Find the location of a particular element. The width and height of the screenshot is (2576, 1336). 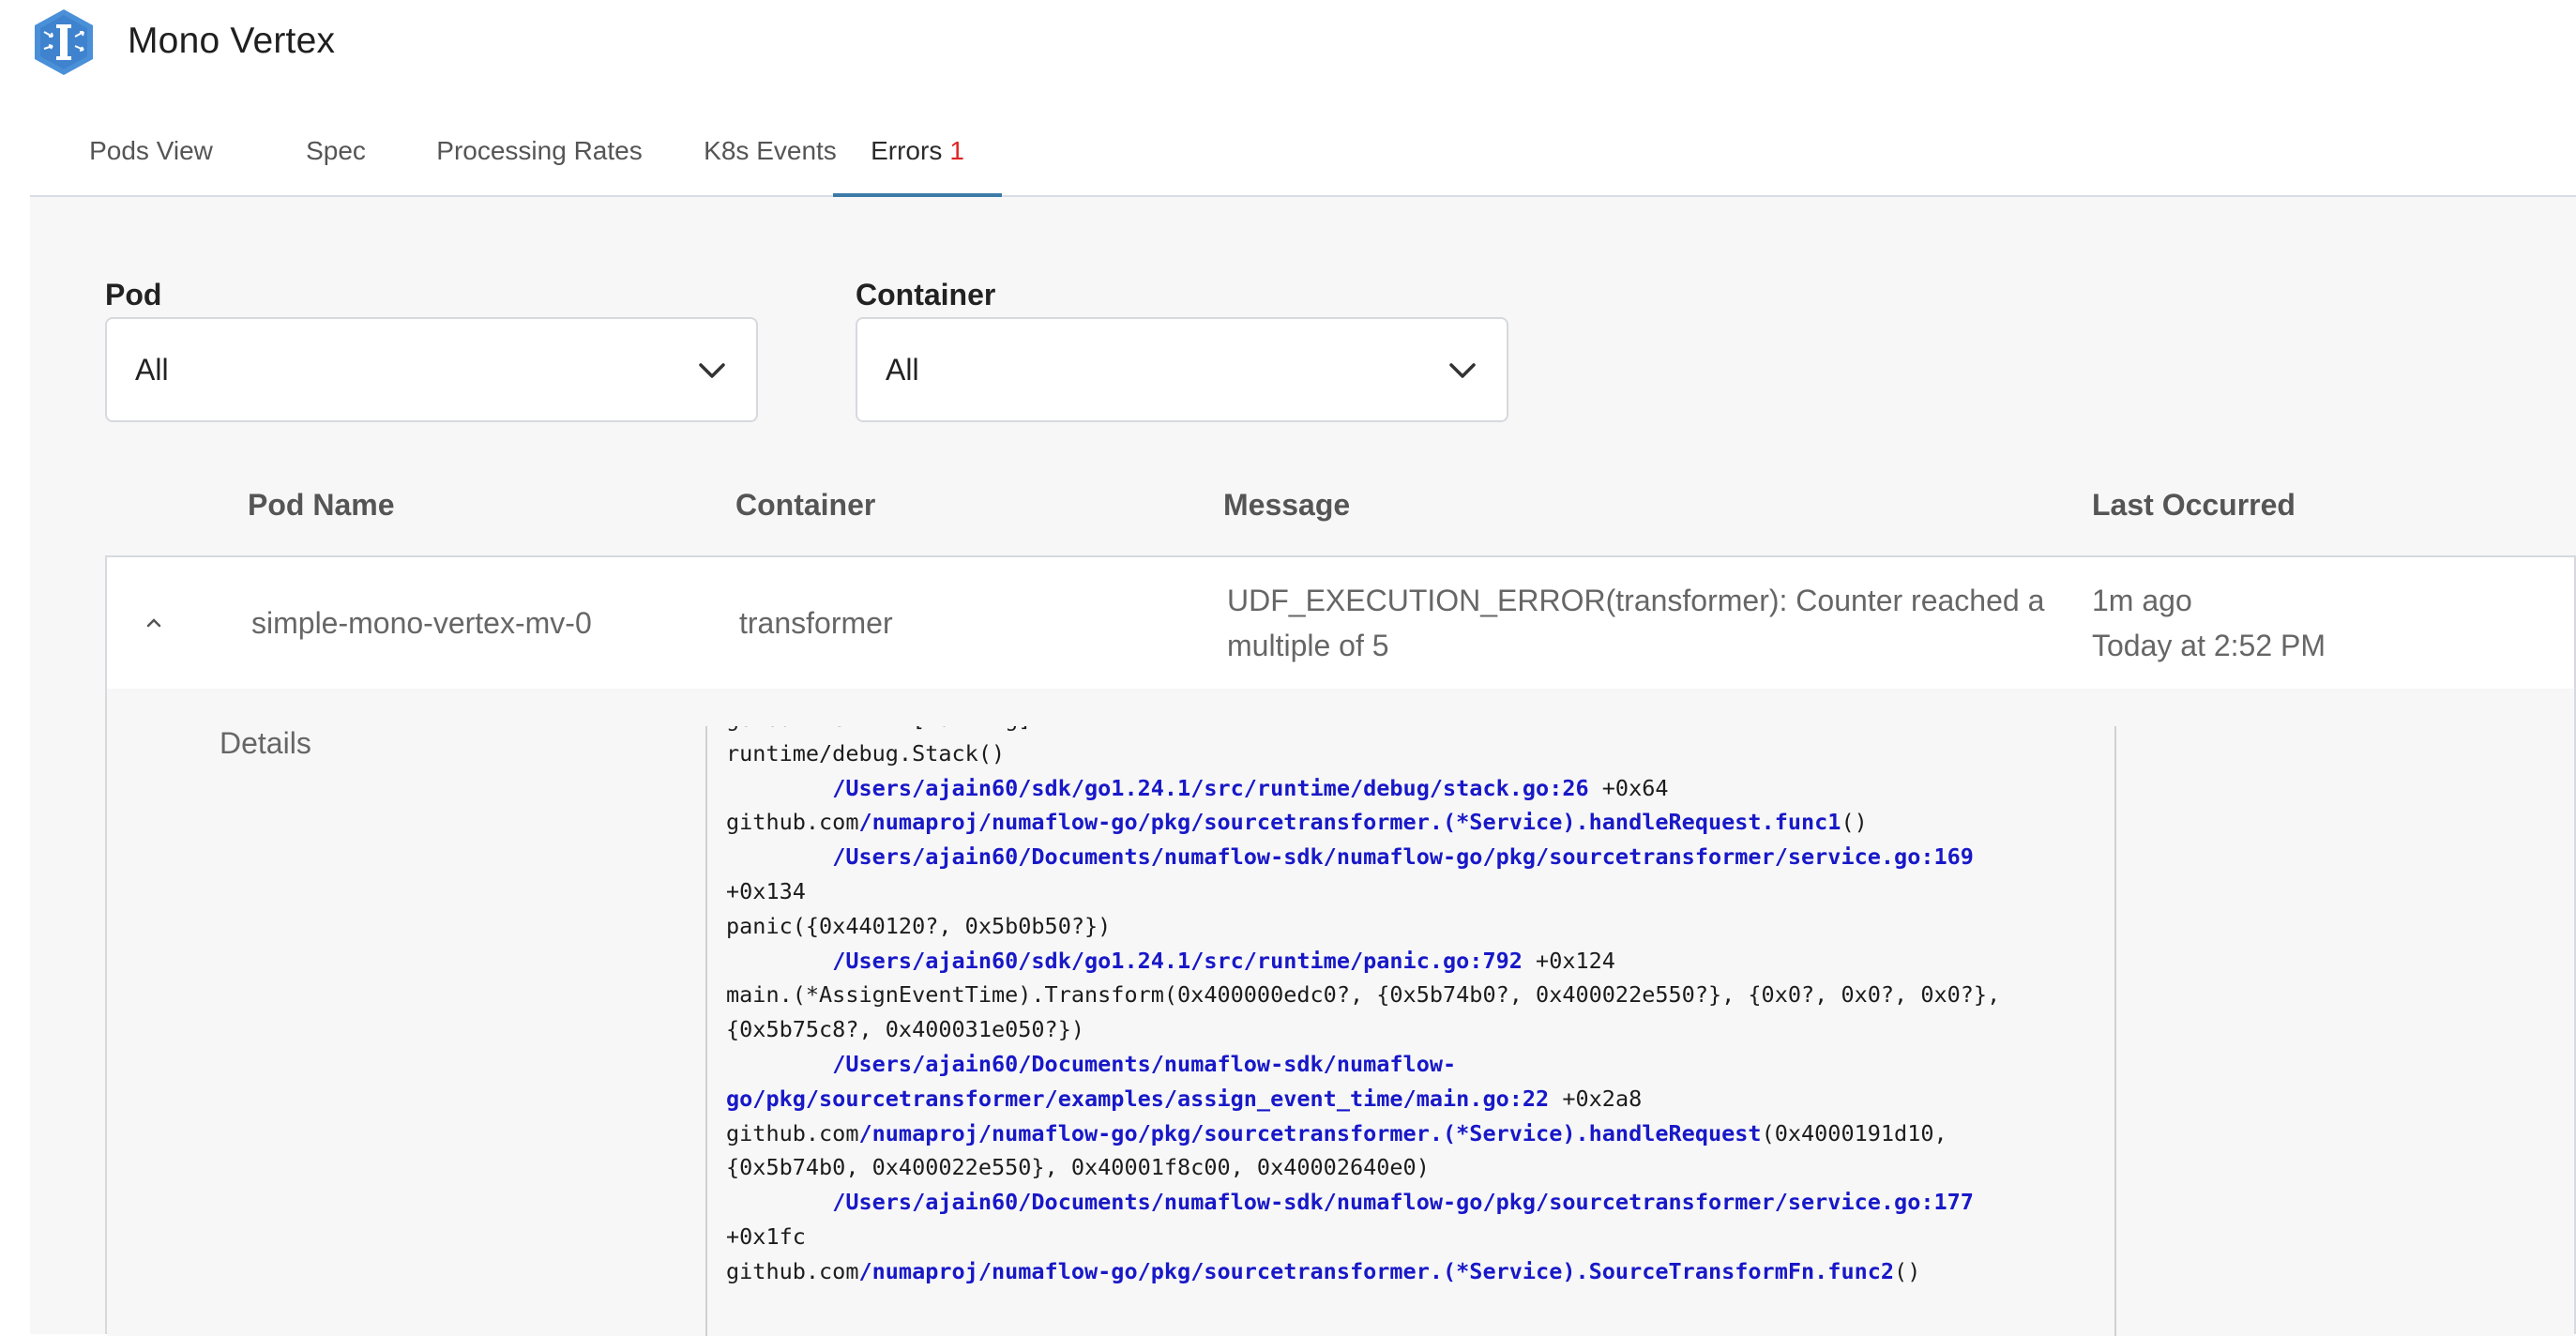

tab-errors: Errors 1 is located at coordinates (917, 155).